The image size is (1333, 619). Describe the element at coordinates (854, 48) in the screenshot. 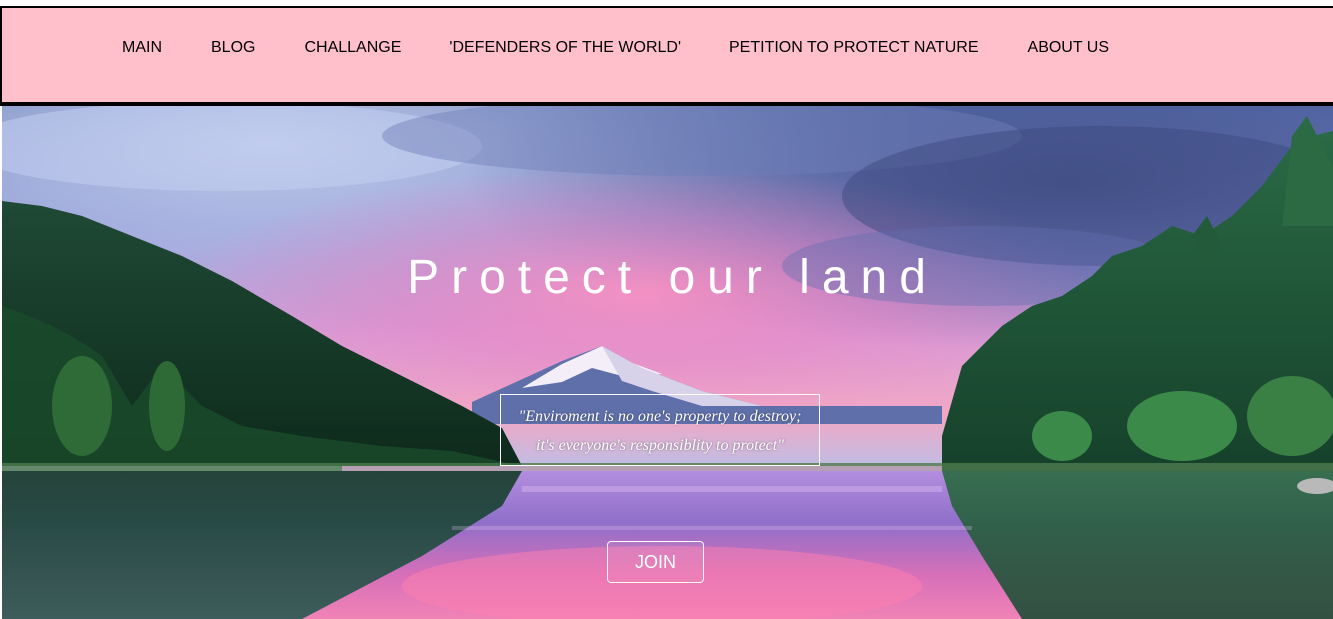

I see `nav-item-petition: PETITION TO PROTECT NATURE` at that location.